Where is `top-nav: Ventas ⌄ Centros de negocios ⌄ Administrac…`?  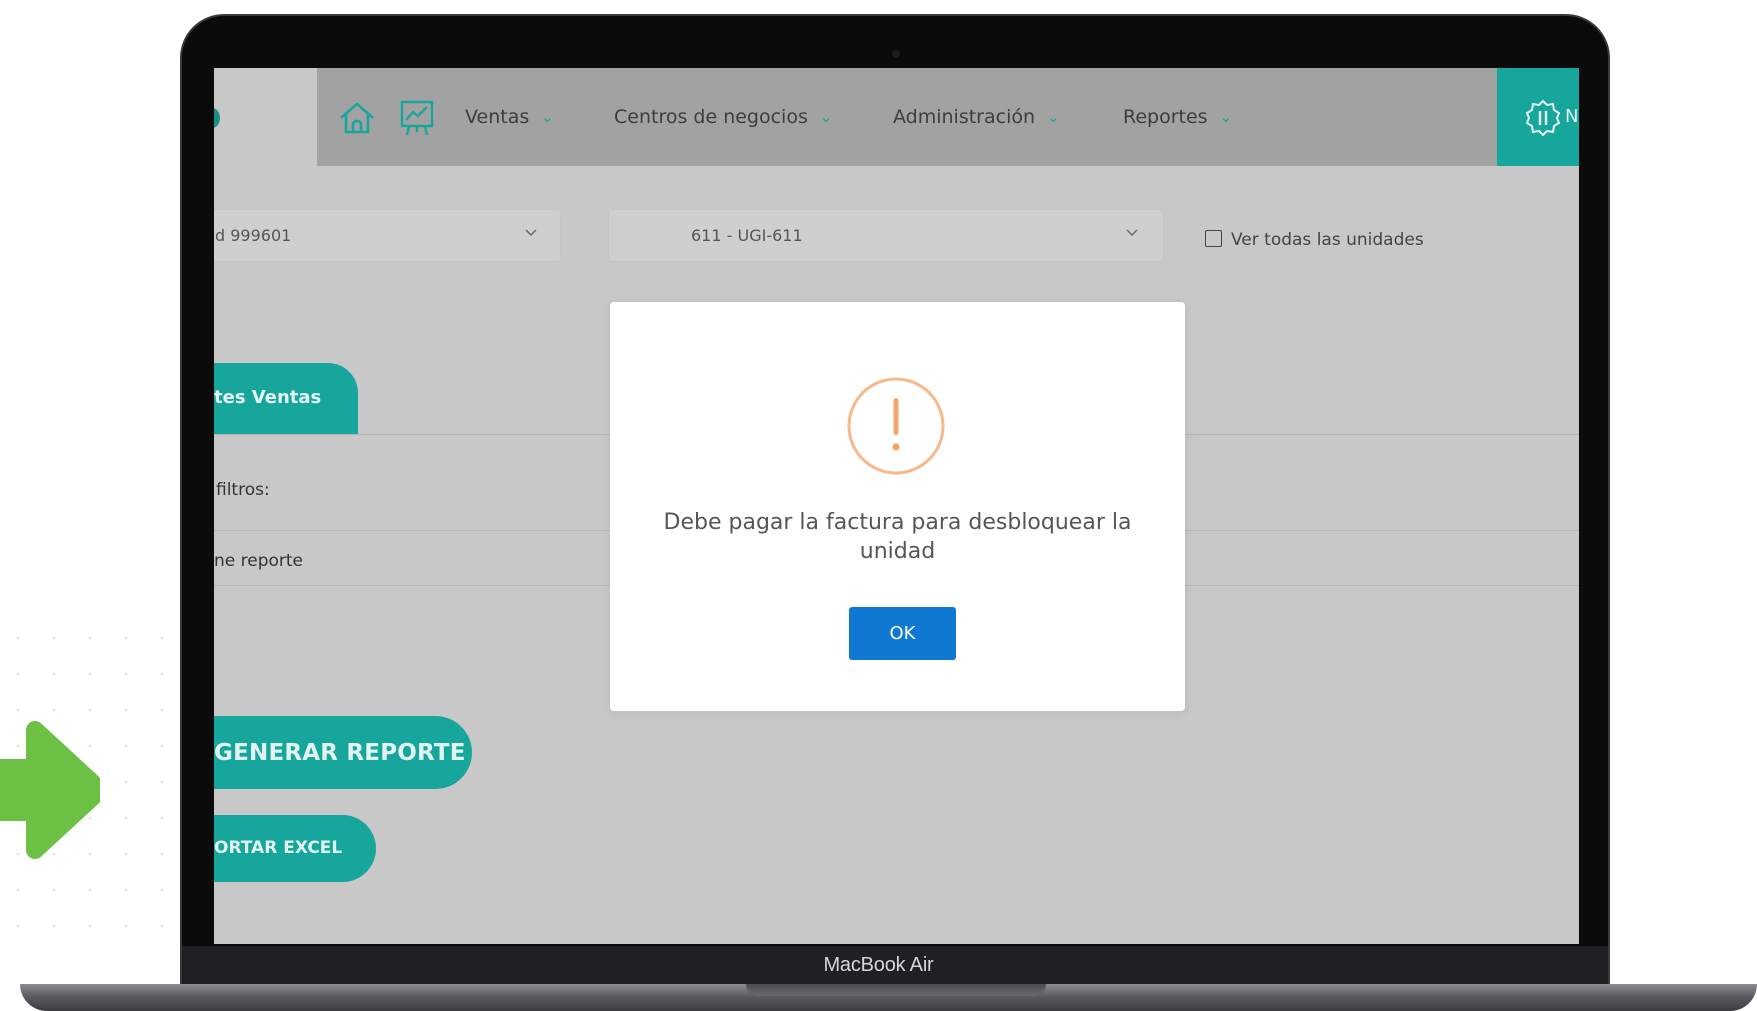
top-nav: Ventas ⌄ Centros de negocios ⌄ Administrac… is located at coordinates (948, 117).